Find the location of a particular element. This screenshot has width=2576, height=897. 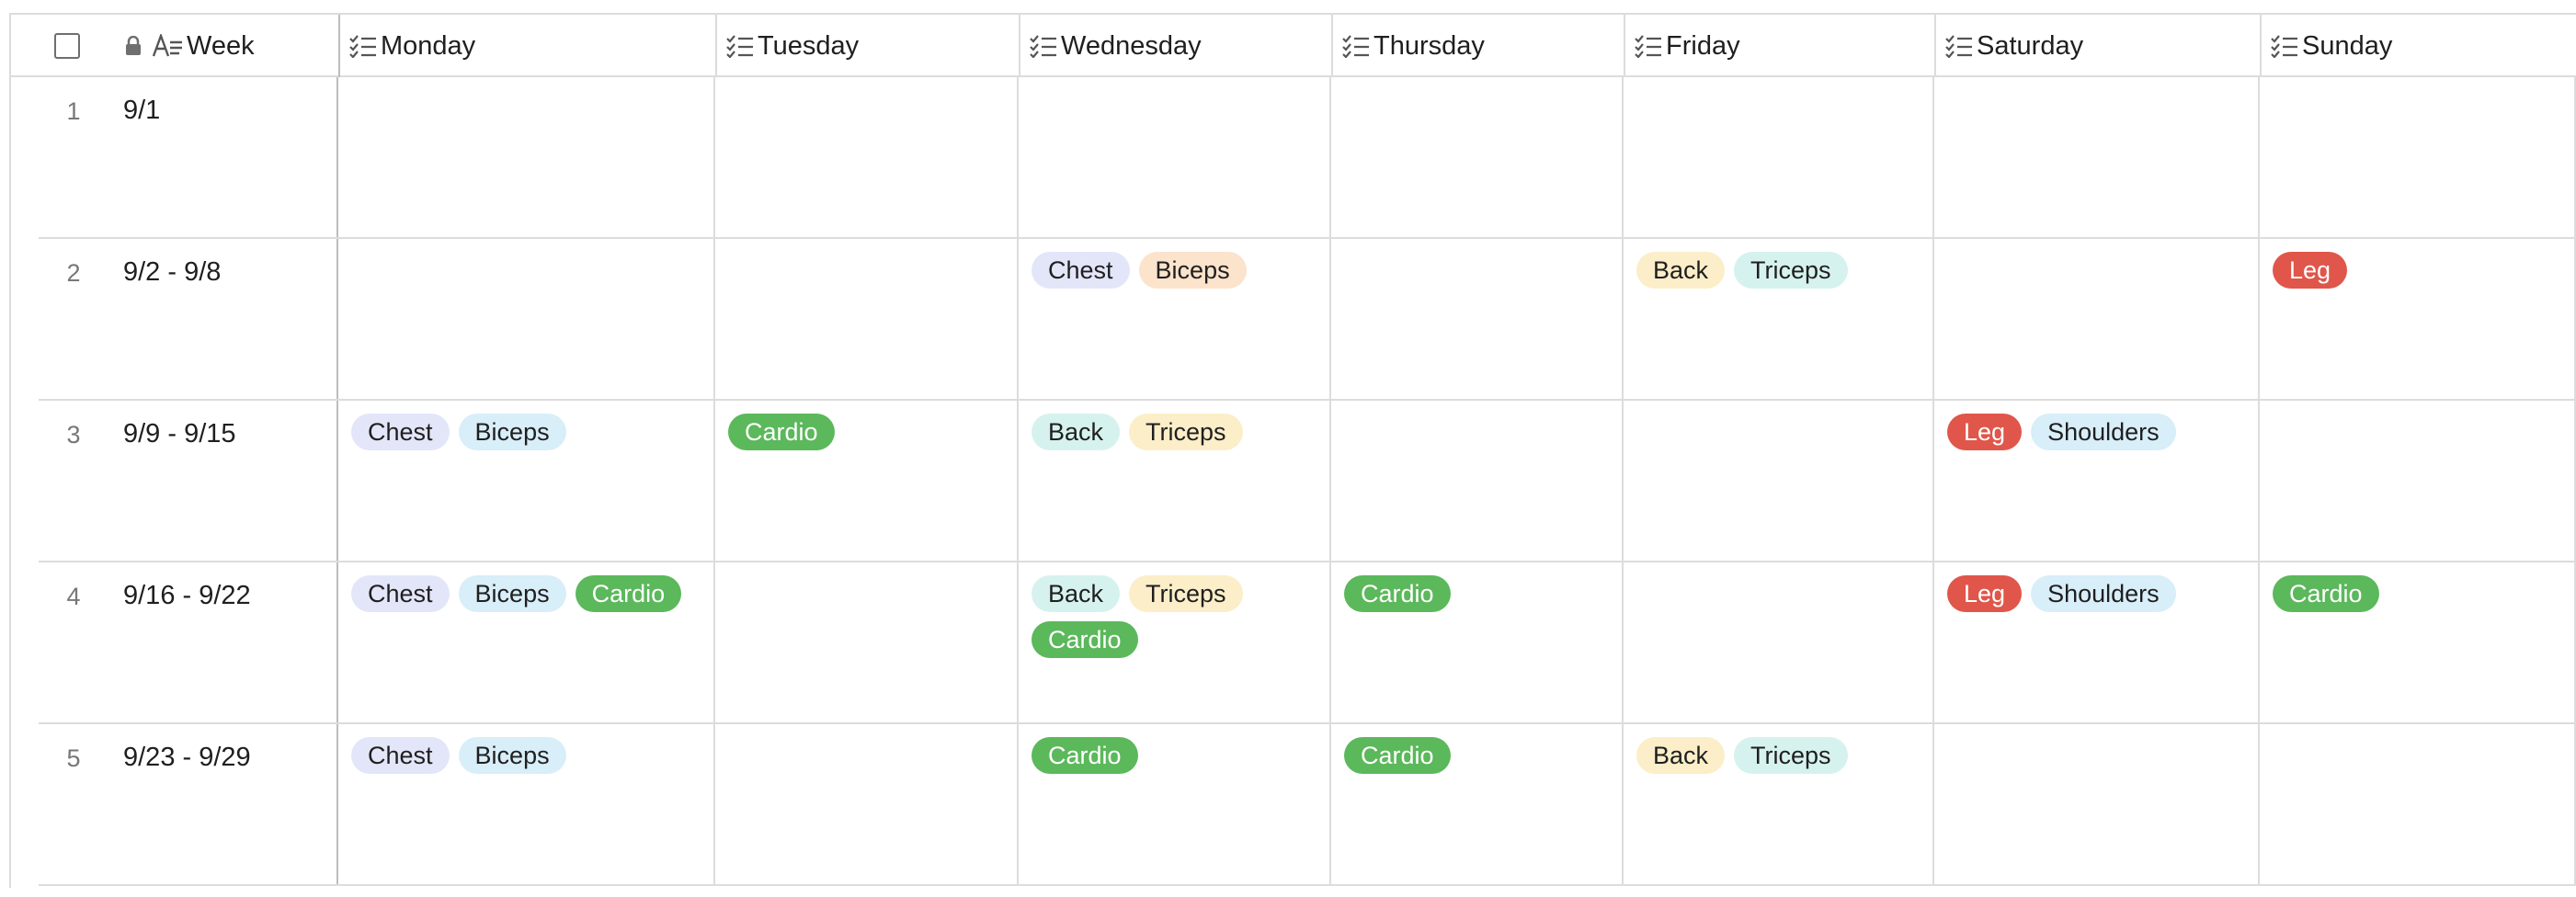

day-cell-monday: Chest Biceps Cardio is located at coordinates (526, 642).